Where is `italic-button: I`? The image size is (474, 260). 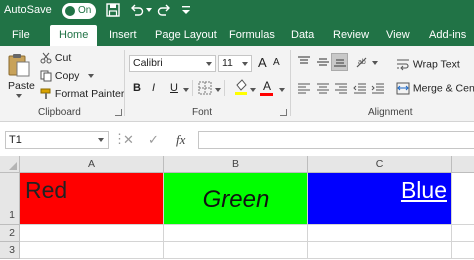
italic-button: I is located at coordinates (153, 88).